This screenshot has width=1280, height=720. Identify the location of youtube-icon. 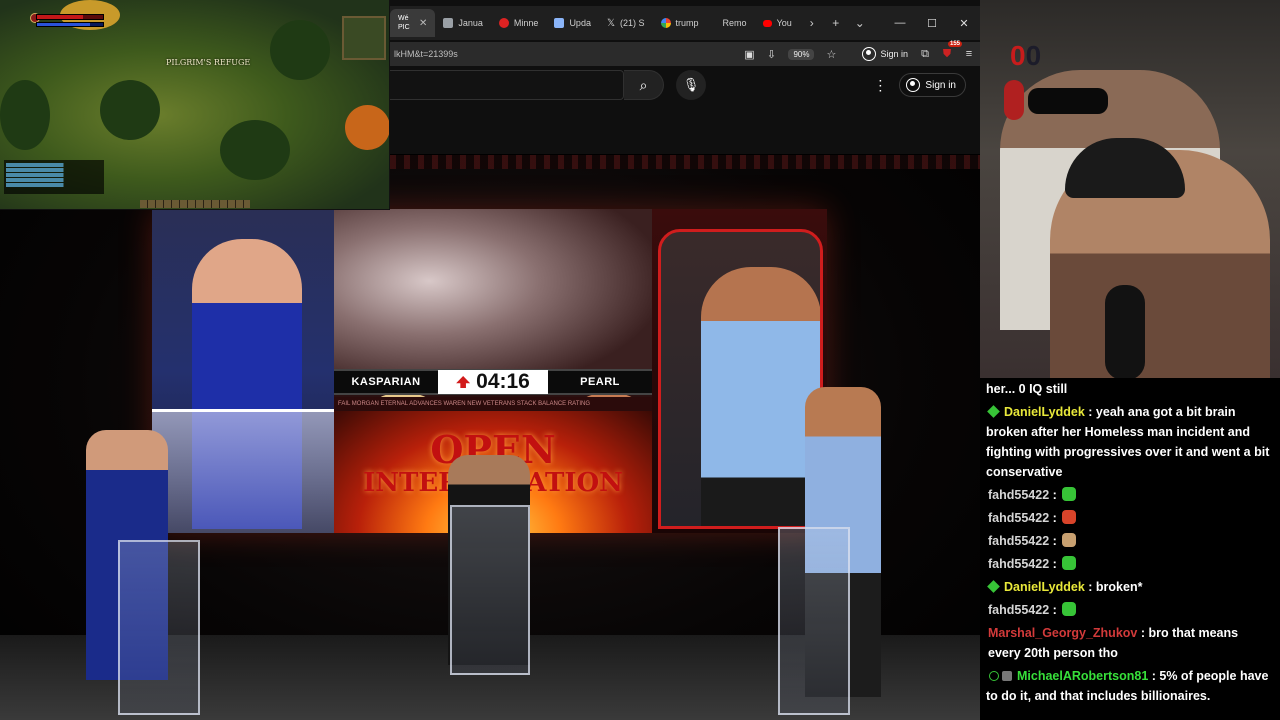
(767, 23).